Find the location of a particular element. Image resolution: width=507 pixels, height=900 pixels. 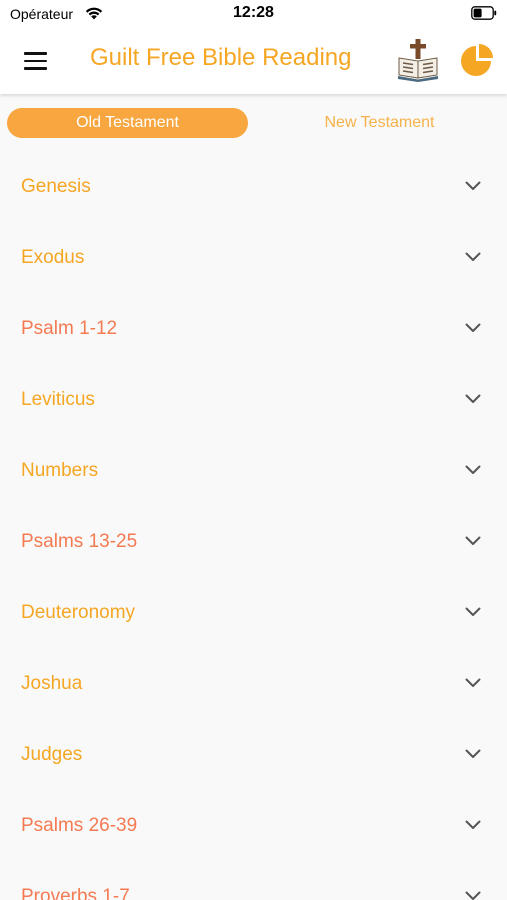

book-row: Proverbs 1-7 is located at coordinates (253, 881).